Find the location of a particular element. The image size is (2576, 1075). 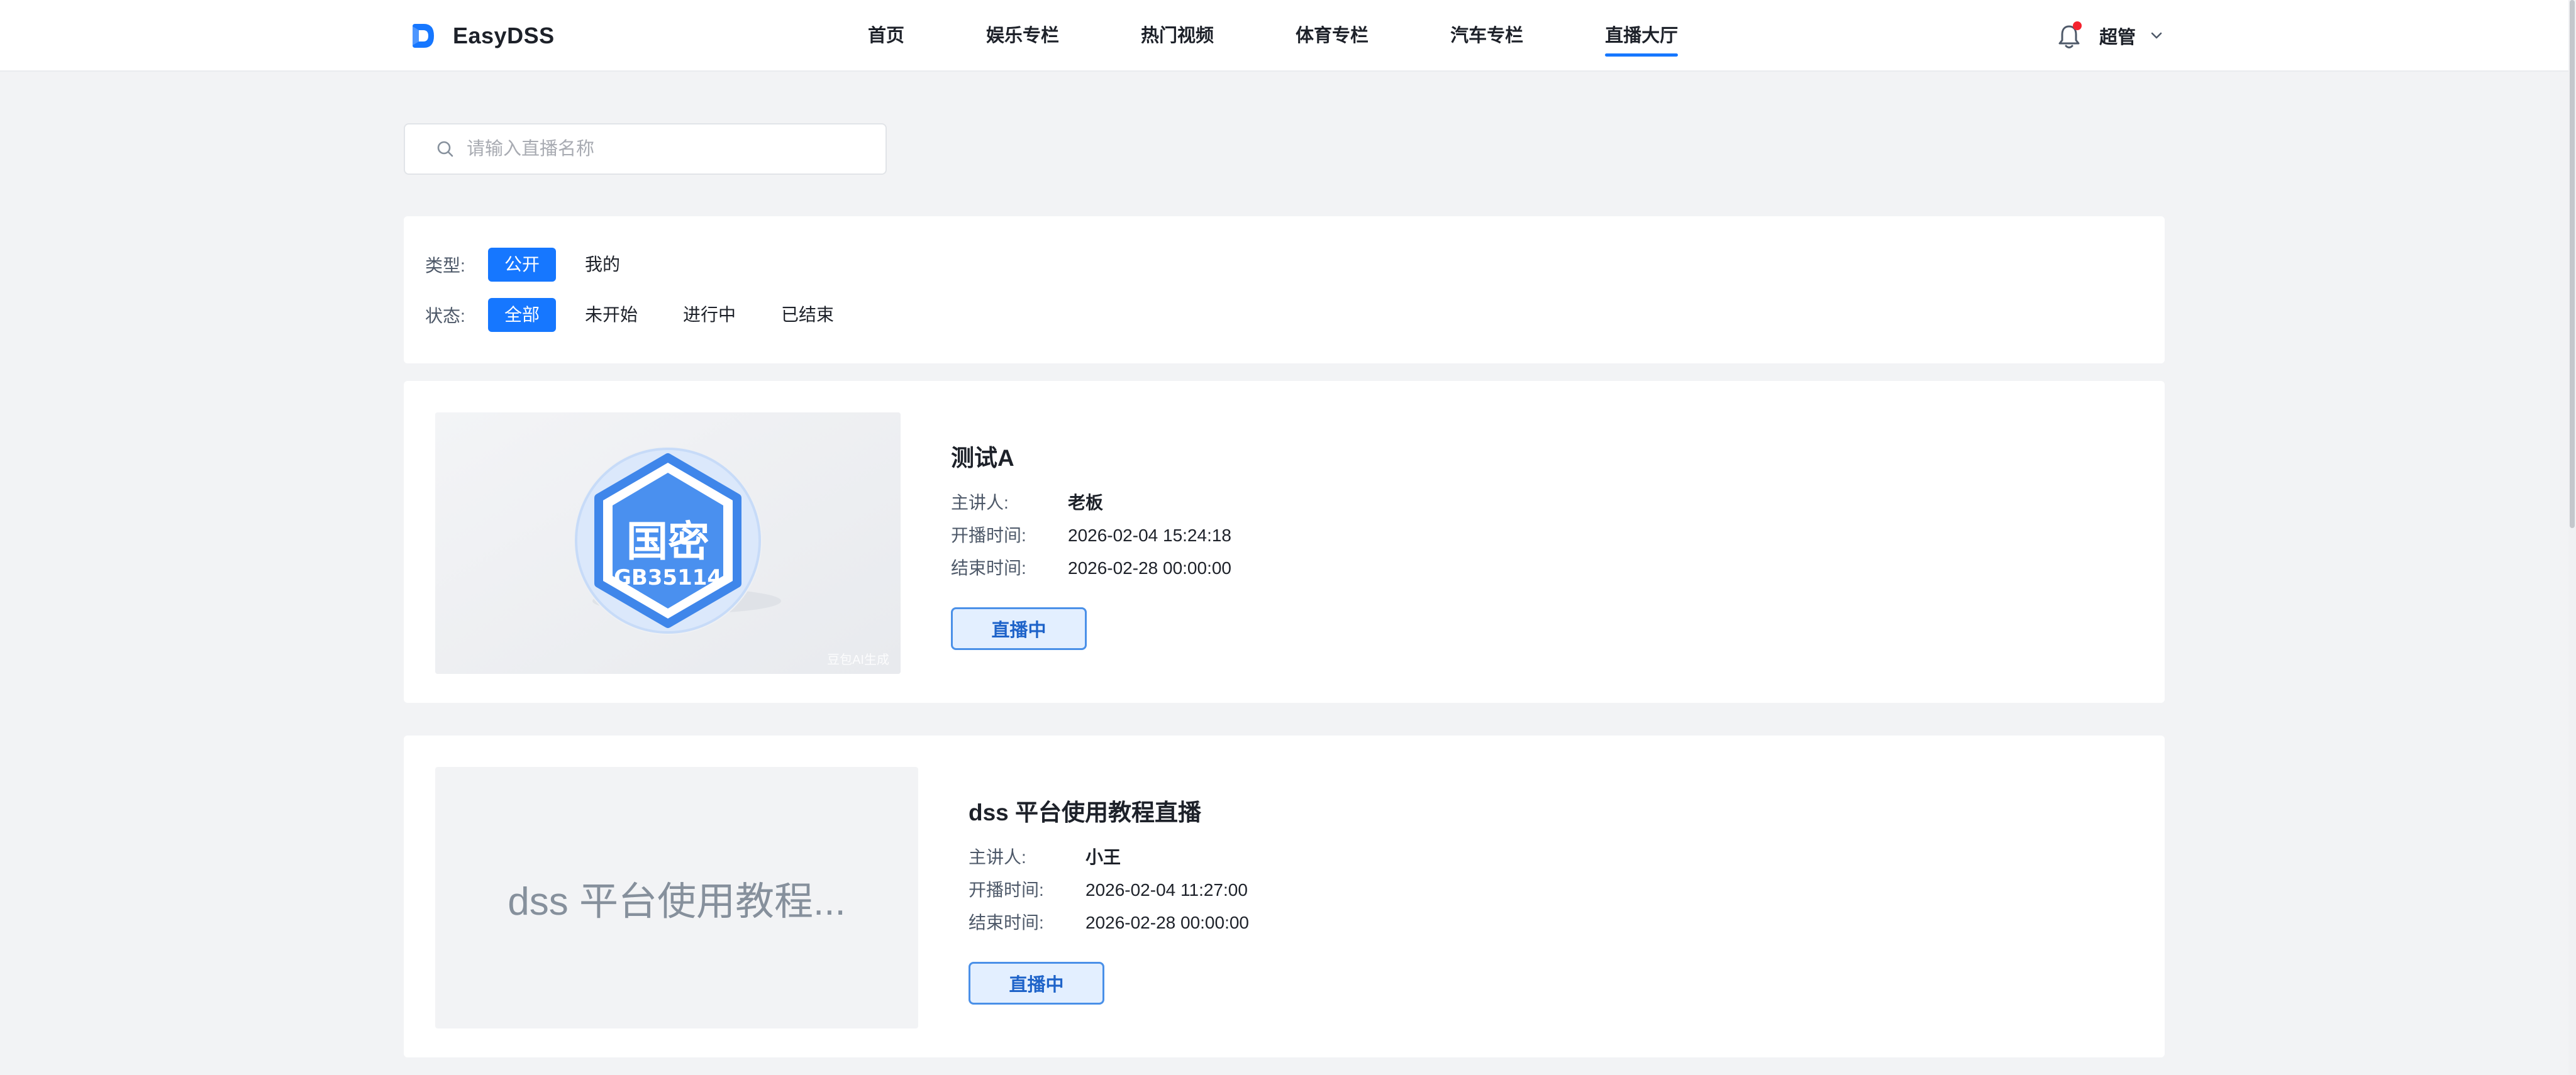

status-filter-label: 状态: is located at coordinates (445, 316).